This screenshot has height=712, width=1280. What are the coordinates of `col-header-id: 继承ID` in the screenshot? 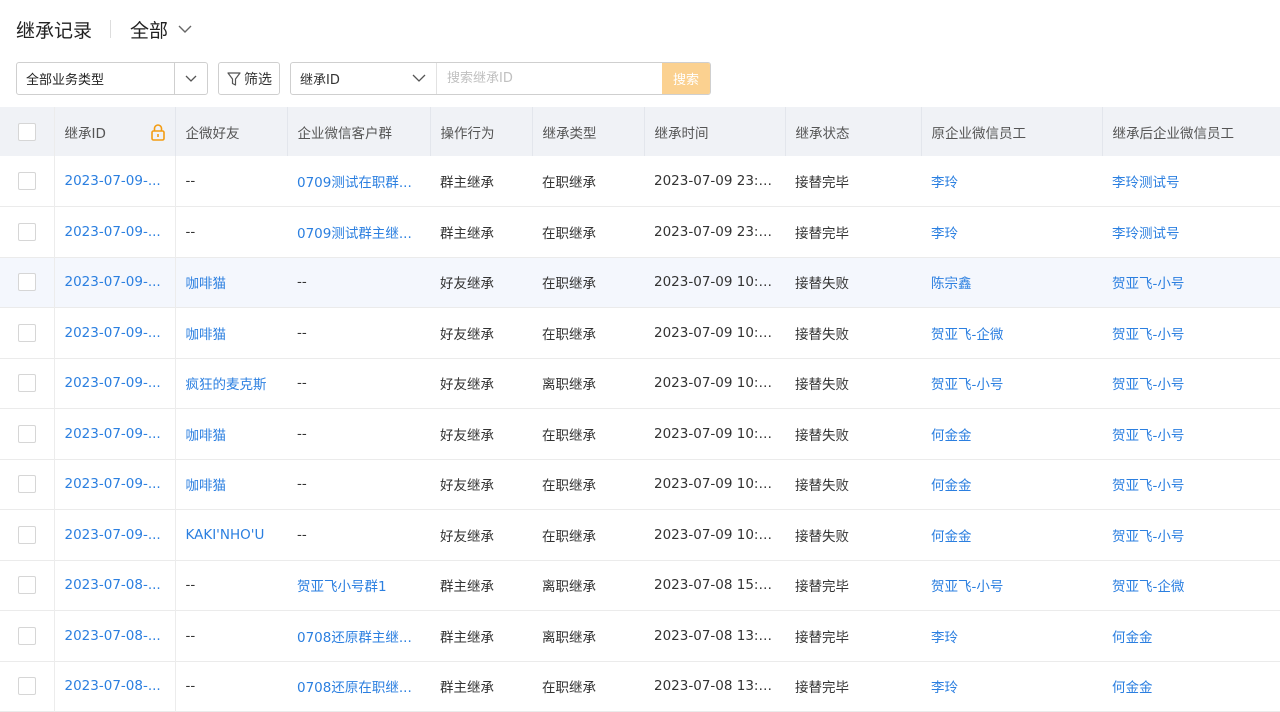 It's located at (115, 131).